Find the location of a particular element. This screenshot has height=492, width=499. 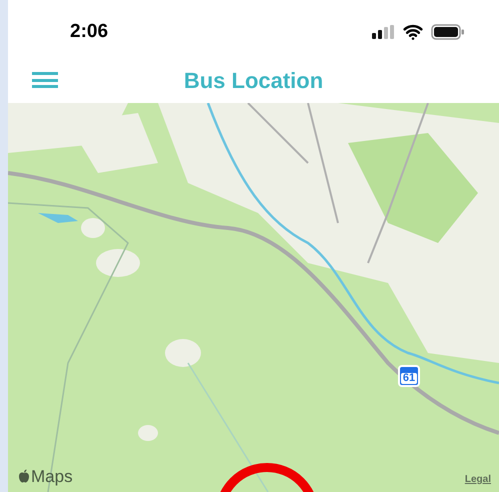

battery-icon is located at coordinates (448, 32).